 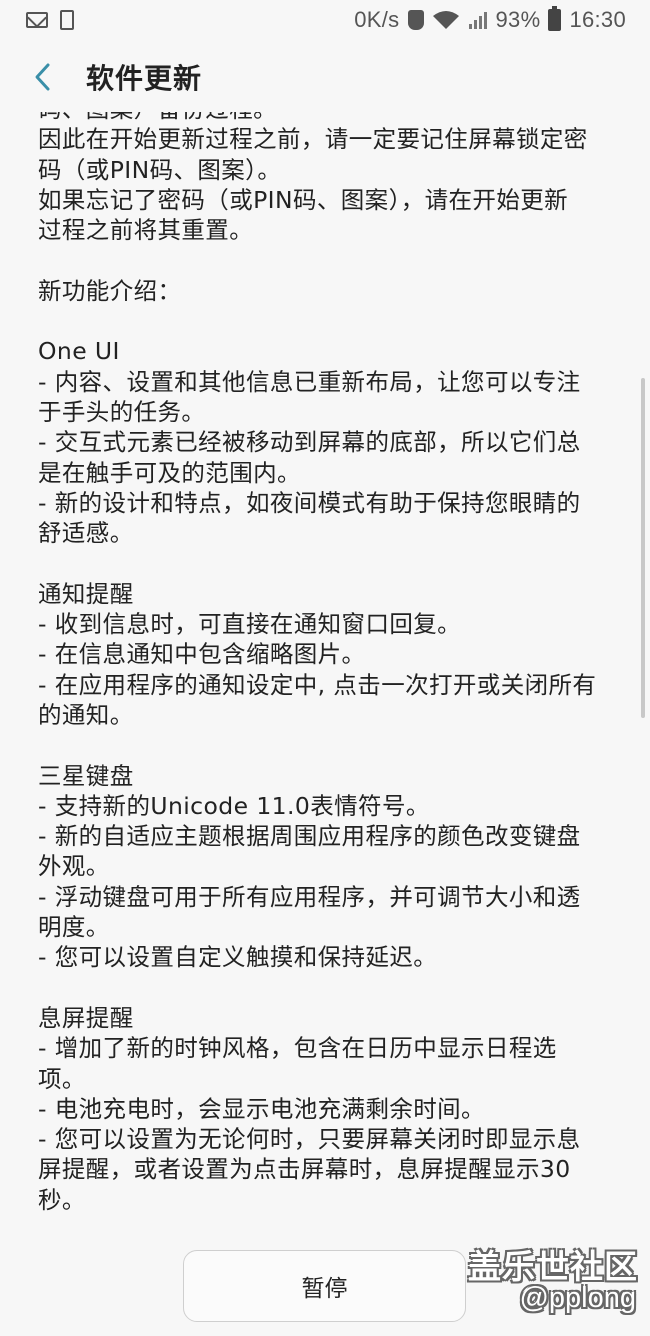 What do you see at coordinates (555, 18) in the screenshot?
I see `battery-icon` at bounding box center [555, 18].